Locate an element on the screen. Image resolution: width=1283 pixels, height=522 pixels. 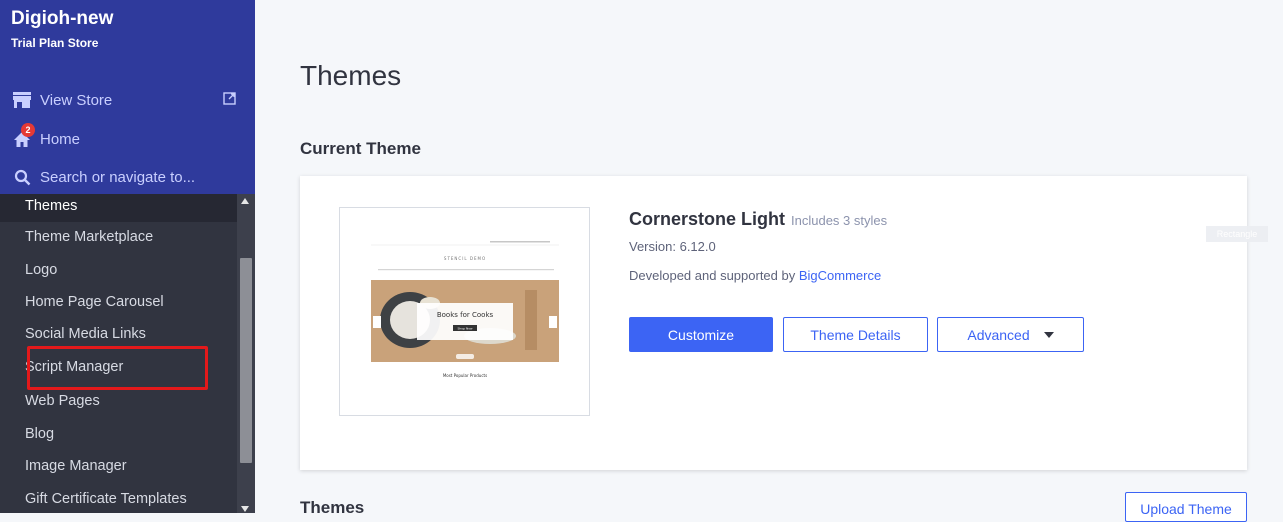
caret-down-icon is located at coordinates (1048, 334).